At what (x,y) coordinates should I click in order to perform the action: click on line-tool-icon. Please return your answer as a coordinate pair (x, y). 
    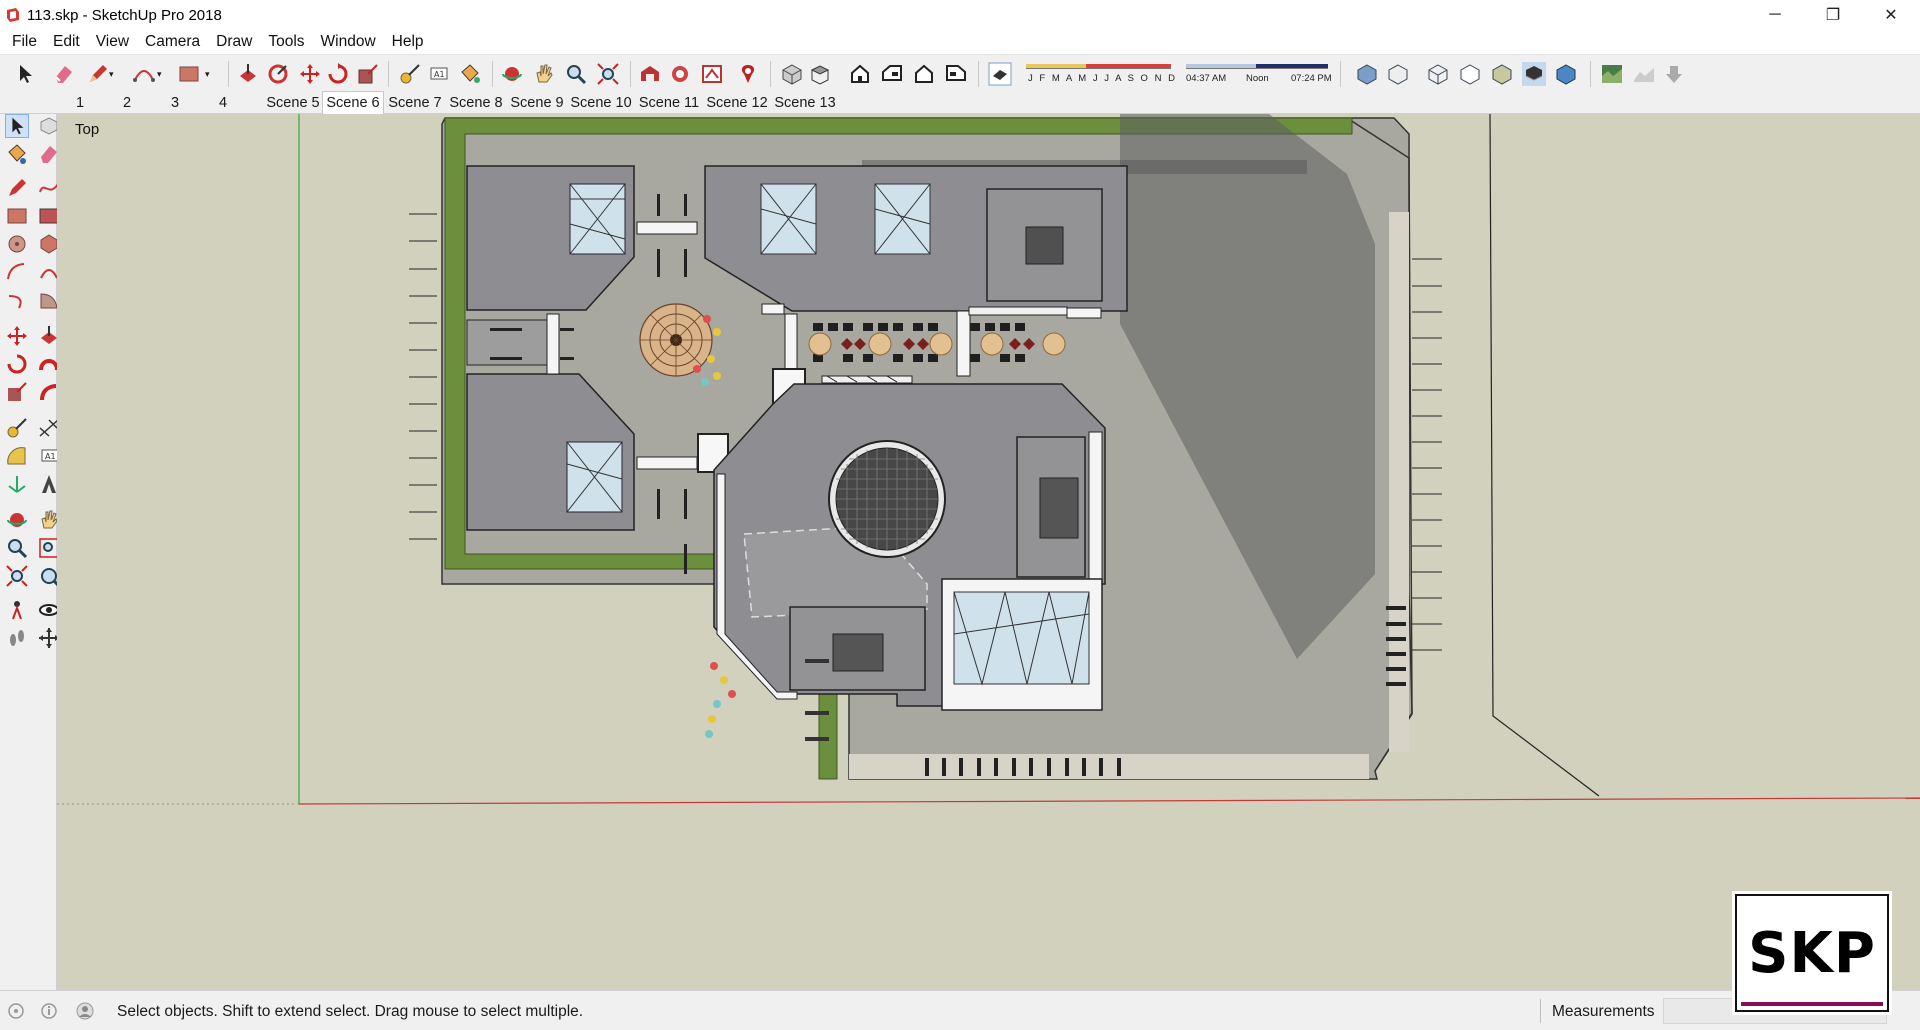
    Looking at the image, I should click on (17, 188).